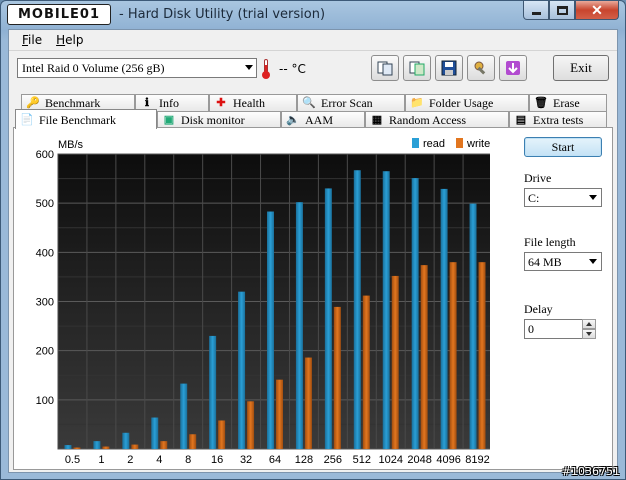  Describe the element at coordinates (249, 103) in the screenshot. I see `tab-health-label: Health` at that location.